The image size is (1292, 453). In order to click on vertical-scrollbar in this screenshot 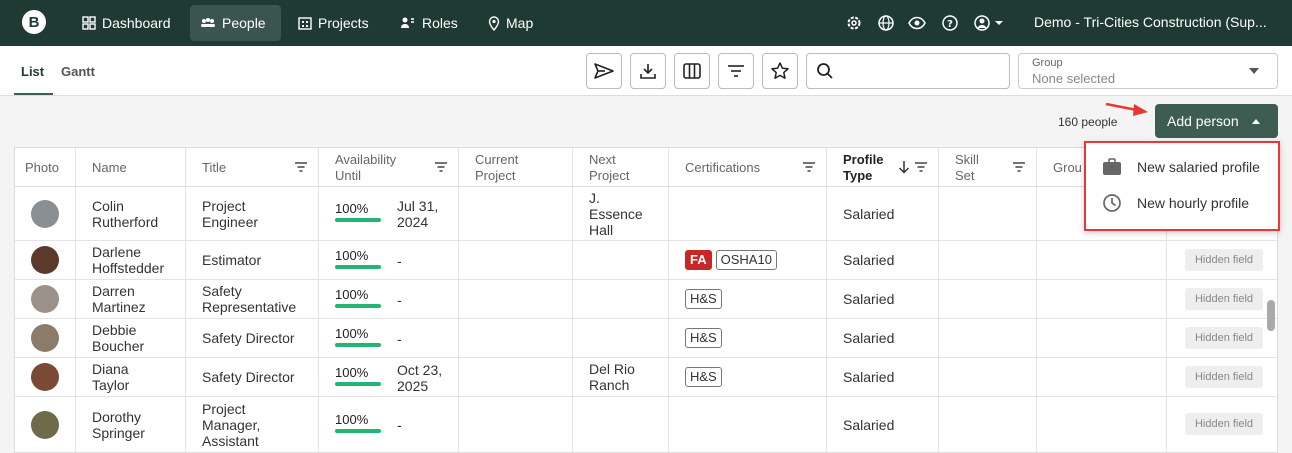, I will do `click(1271, 315)`.